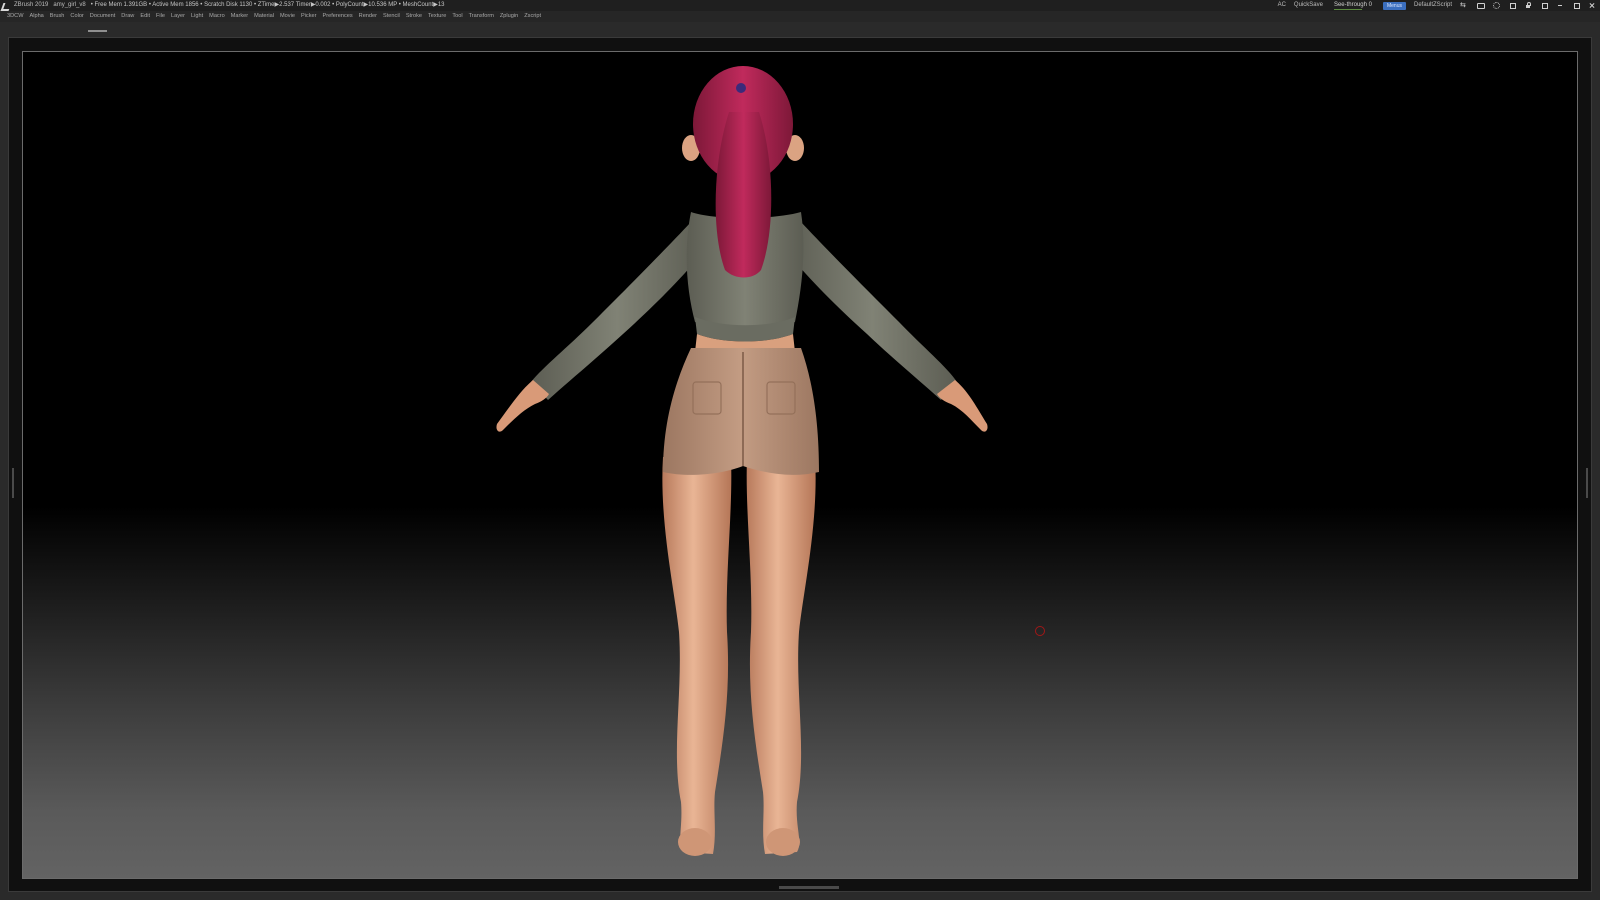 This screenshot has width=1600, height=900. I want to click on left-leg, so click(697, 655).